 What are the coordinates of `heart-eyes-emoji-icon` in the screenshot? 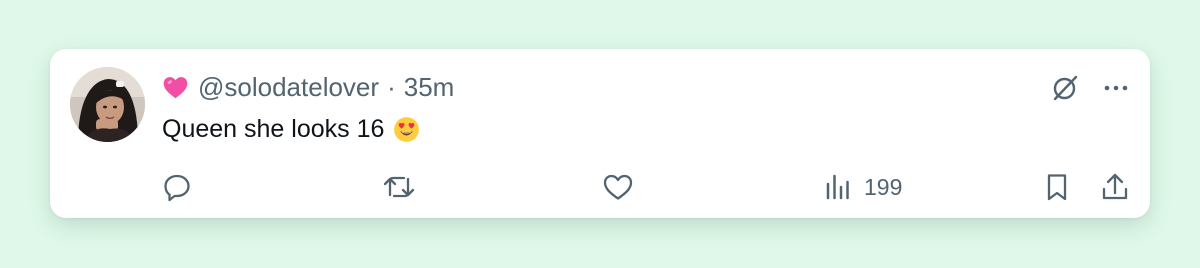 It's located at (407, 129).